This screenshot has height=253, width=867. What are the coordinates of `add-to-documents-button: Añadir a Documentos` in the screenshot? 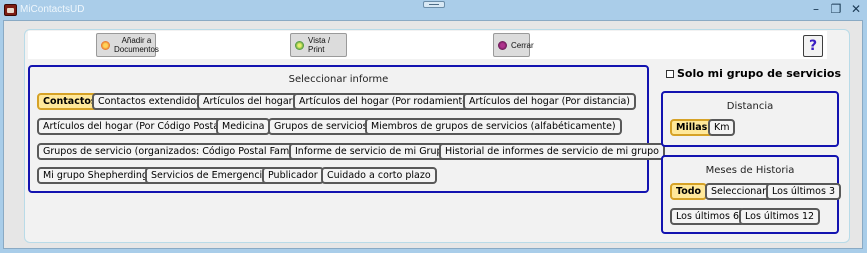 It's located at (127, 45).